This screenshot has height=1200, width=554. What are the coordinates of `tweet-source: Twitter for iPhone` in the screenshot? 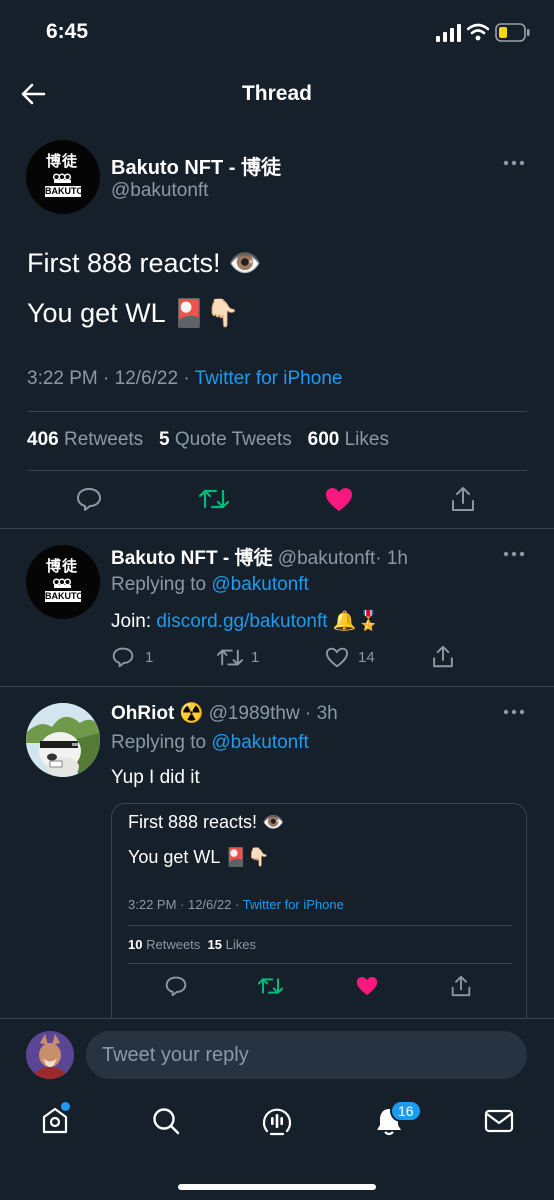 It's located at (269, 378).